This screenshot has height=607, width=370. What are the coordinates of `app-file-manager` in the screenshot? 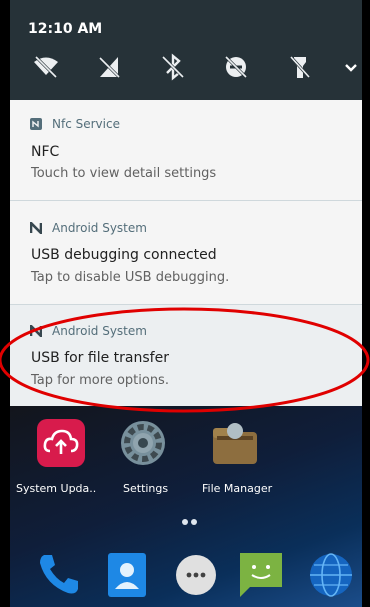 It's located at (235, 445).